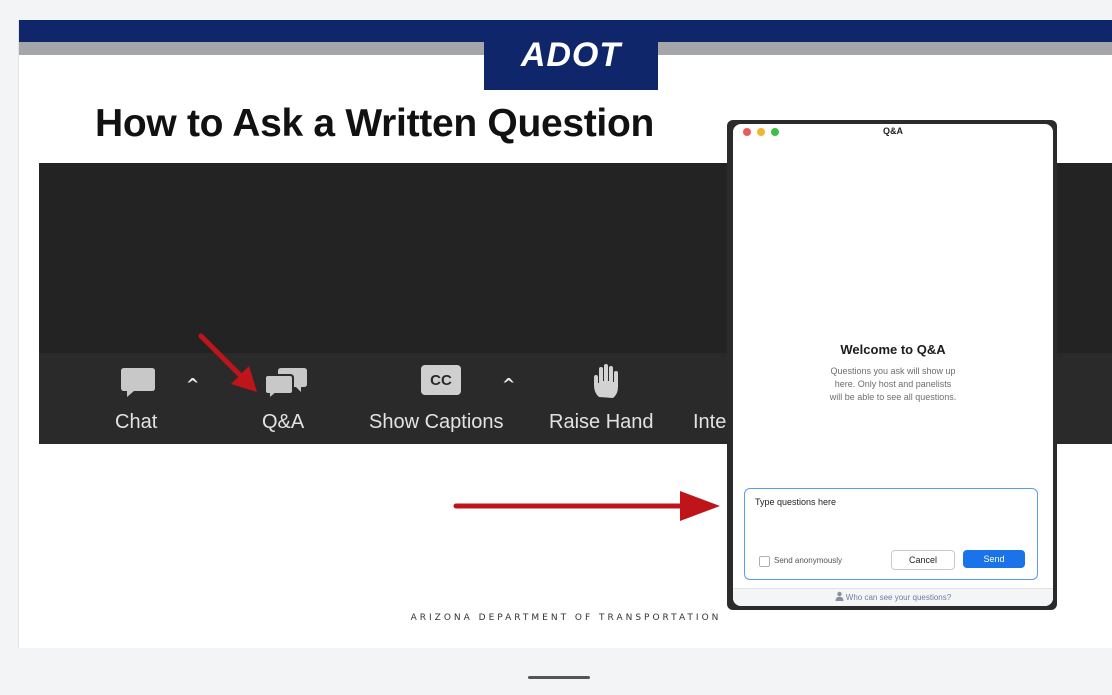  I want to click on welcome-line-2: here. Only host and panelists, so click(893, 384).